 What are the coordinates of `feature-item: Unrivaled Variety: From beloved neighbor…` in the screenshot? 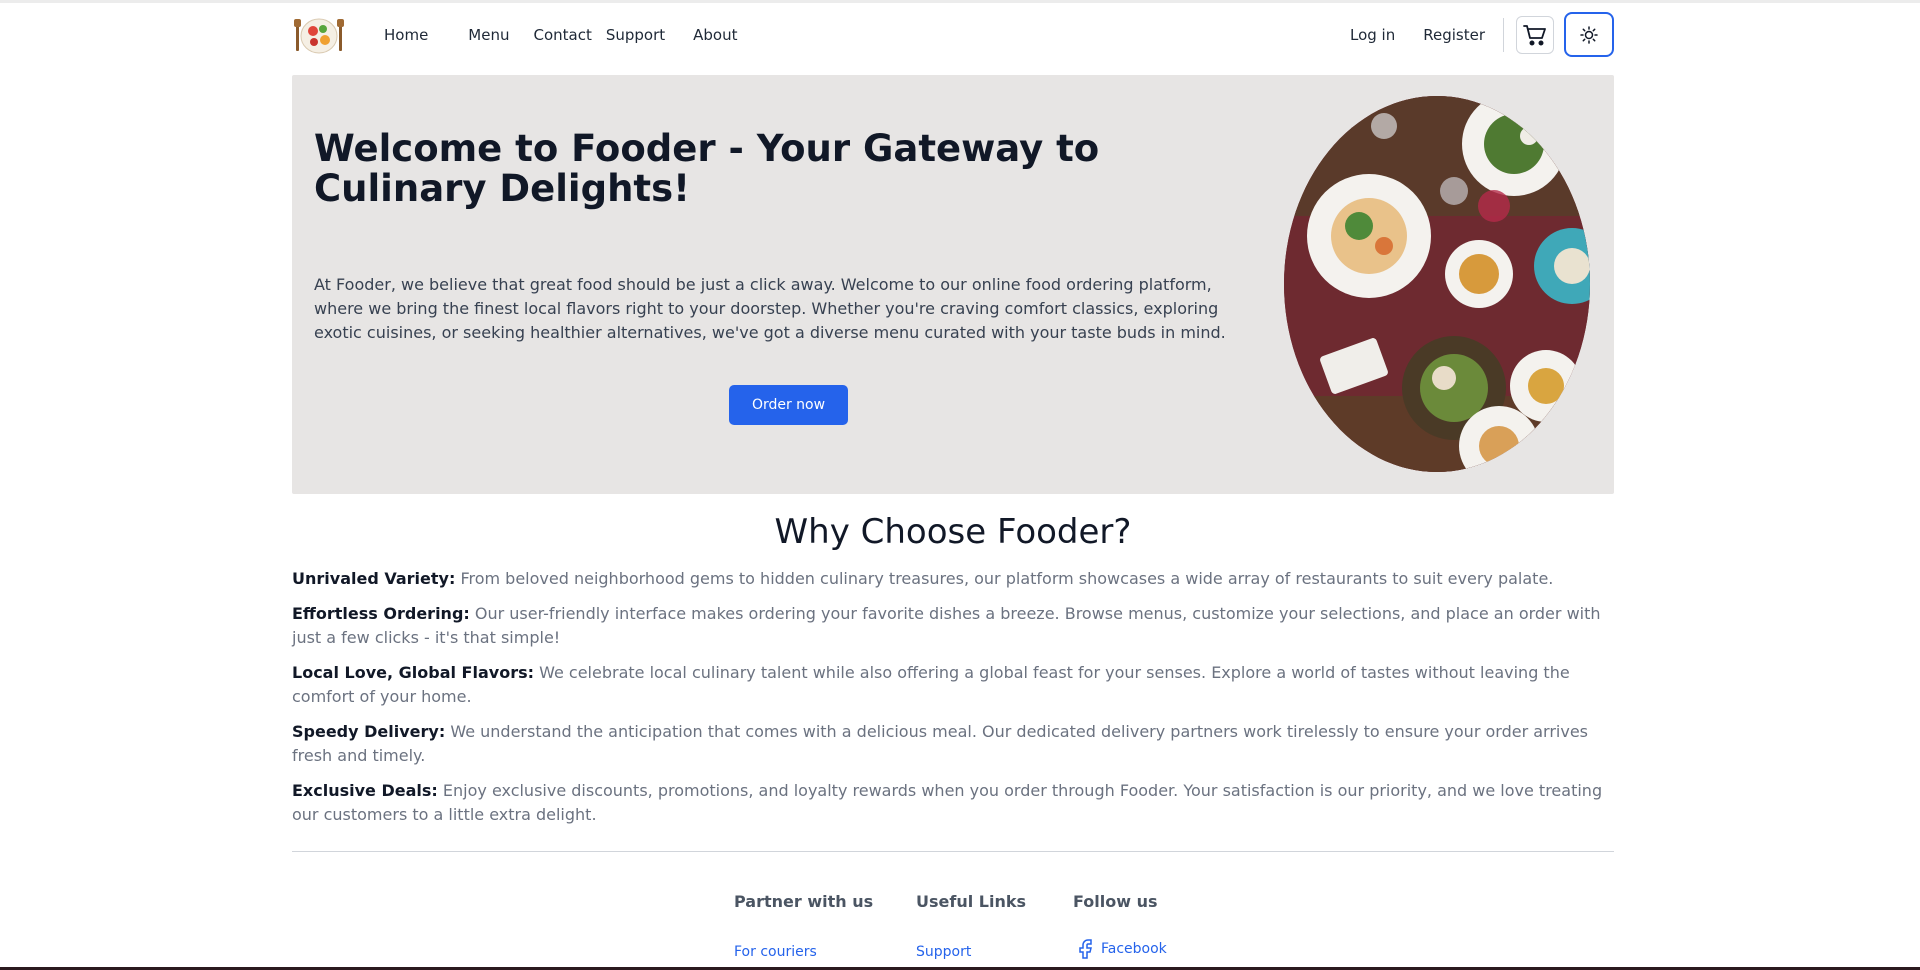 It's located at (953, 579).